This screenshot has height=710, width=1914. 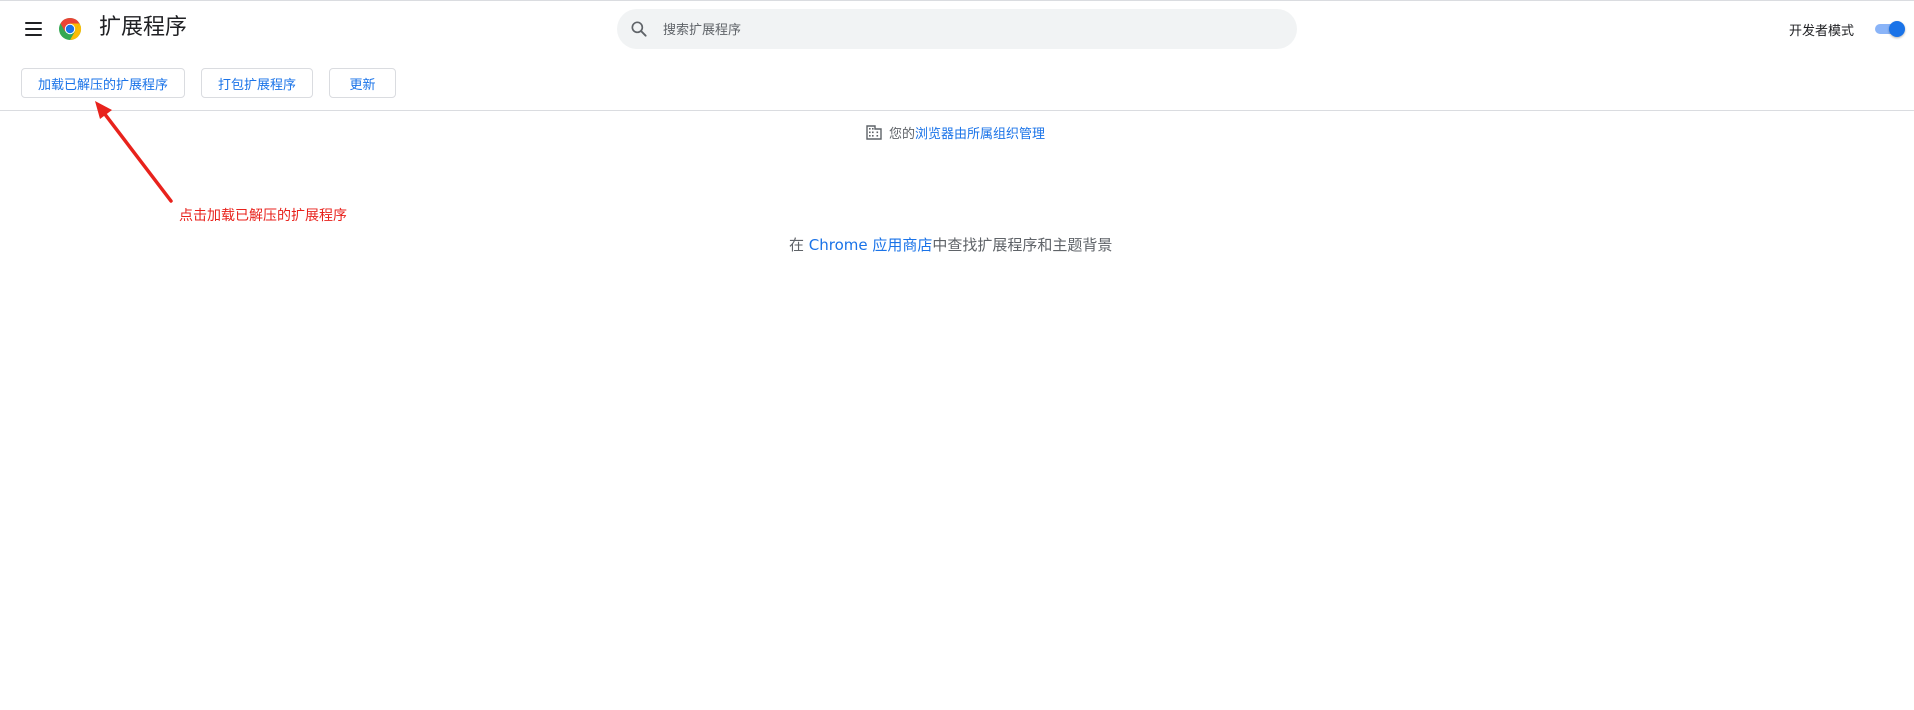 What do you see at coordinates (362, 83) in the screenshot?
I see `update-button: 更新` at bounding box center [362, 83].